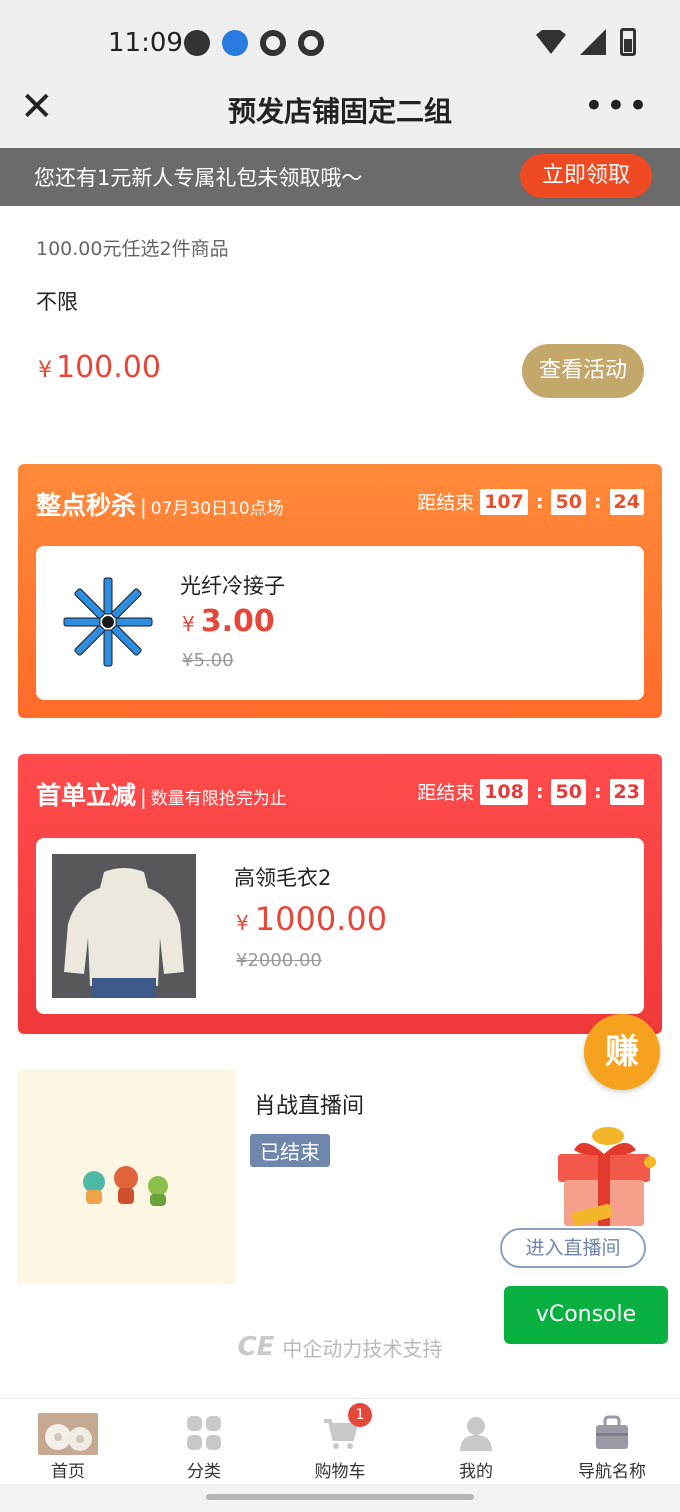  What do you see at coordinates (218, 799) in the screenshot?
I see `first-order-subtitle: 数量有限抢完为止` at bounding box center [218, 799].